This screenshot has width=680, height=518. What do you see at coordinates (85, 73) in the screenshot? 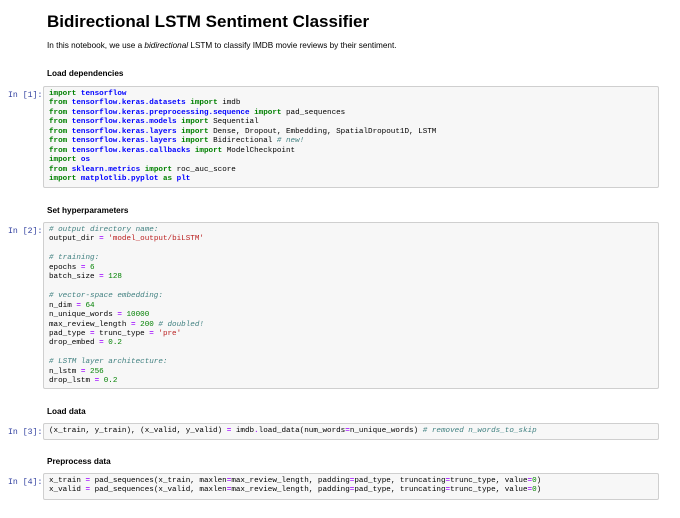
I see `section-heading-load-dependencies: Load dependencies` at bounding box center [85, 73].